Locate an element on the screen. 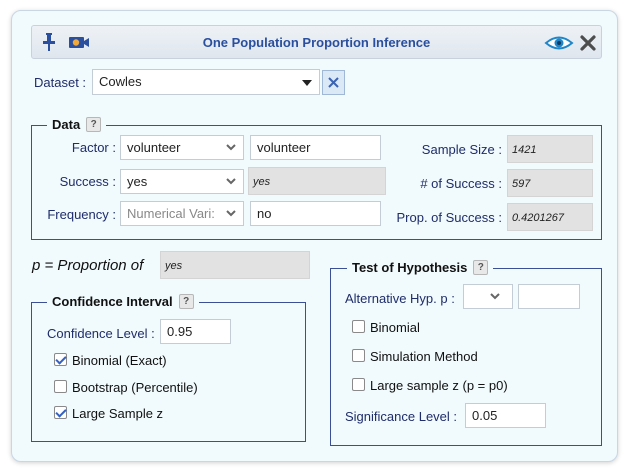 This screenshot has height=472, width=626. frequency-select: Numerical Vari: is located at coordinates (182, 213).